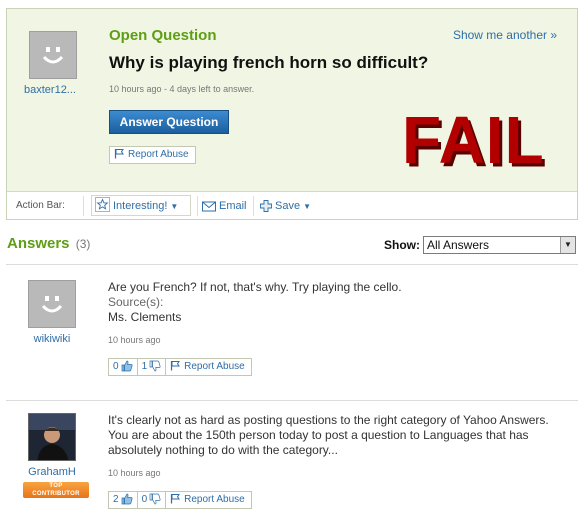  Describe the element at coordinates (83, 244) in the screenshot. I see `answers-count: (3)` at that location.